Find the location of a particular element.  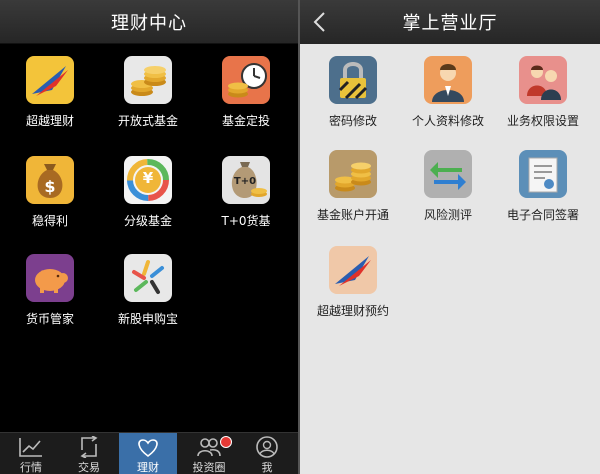

tab-market: 行情 is located at coordinates (31, 453).